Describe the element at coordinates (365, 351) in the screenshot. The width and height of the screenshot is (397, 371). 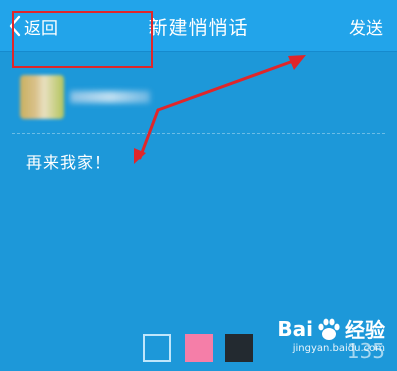
I see `watermark-number: 135` at that location.